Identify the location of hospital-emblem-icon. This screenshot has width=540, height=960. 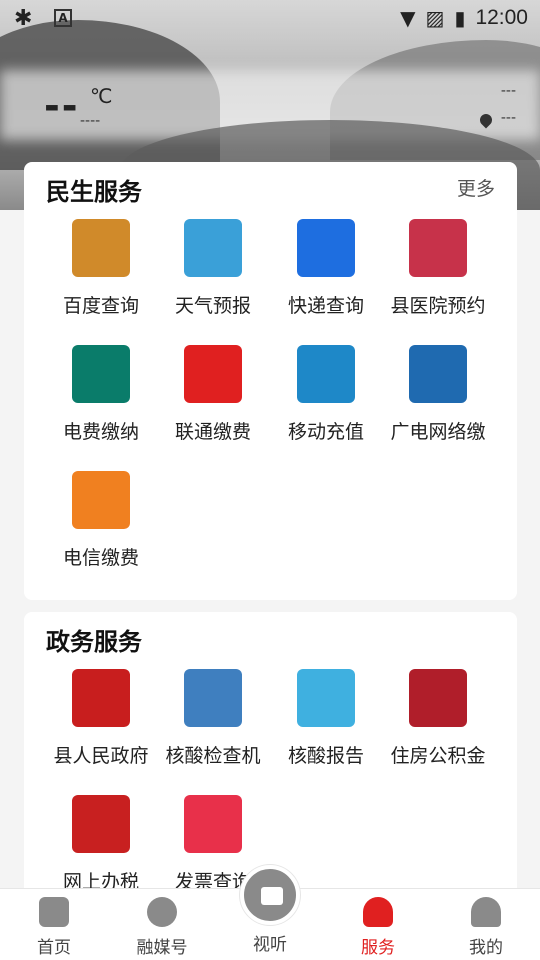
(438, 248).